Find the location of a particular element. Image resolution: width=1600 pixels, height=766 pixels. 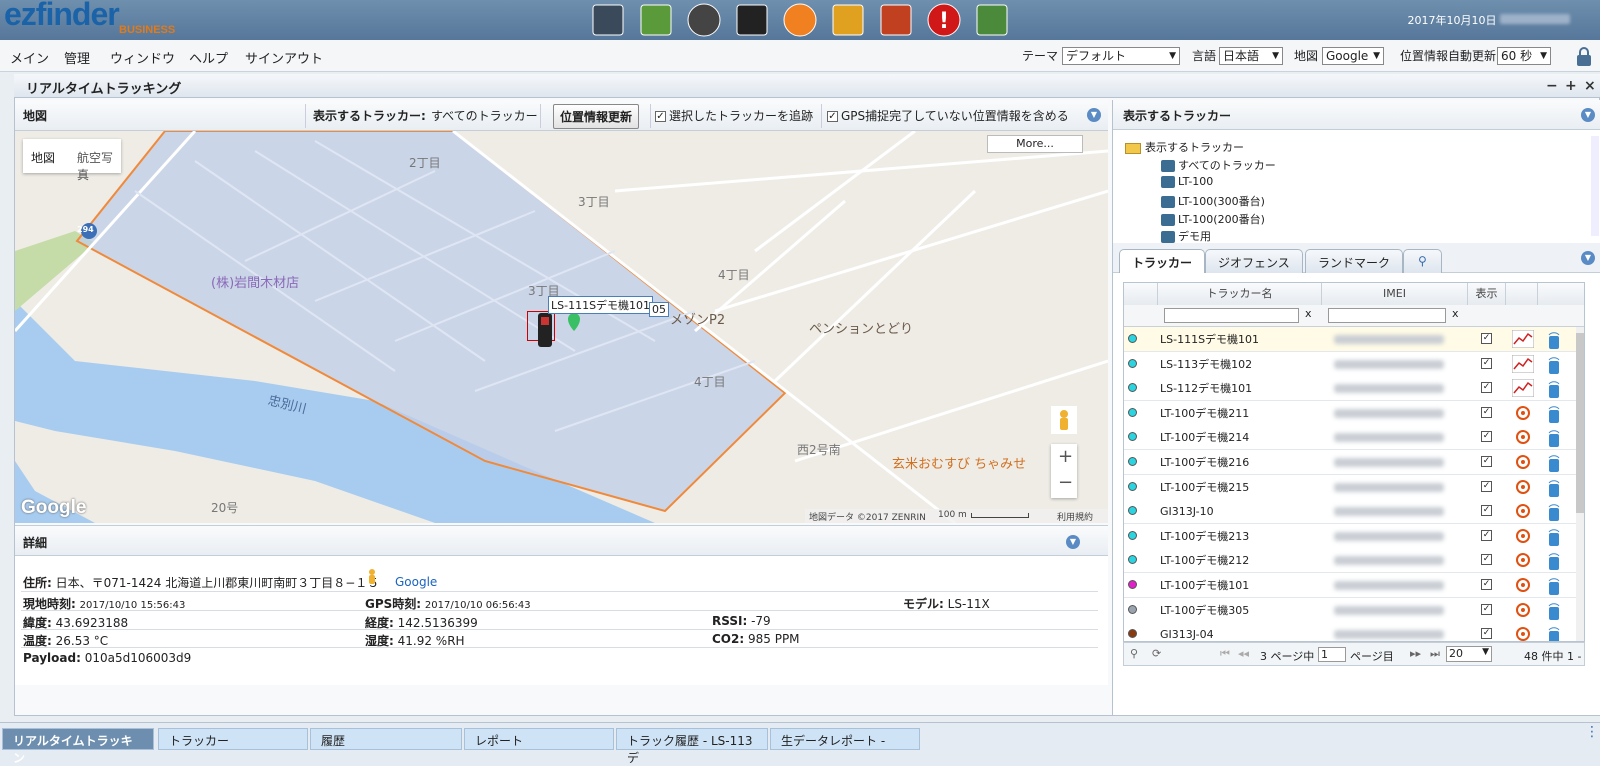

tab-landmark: ランドマーク is located at coordinates (1354, 261).